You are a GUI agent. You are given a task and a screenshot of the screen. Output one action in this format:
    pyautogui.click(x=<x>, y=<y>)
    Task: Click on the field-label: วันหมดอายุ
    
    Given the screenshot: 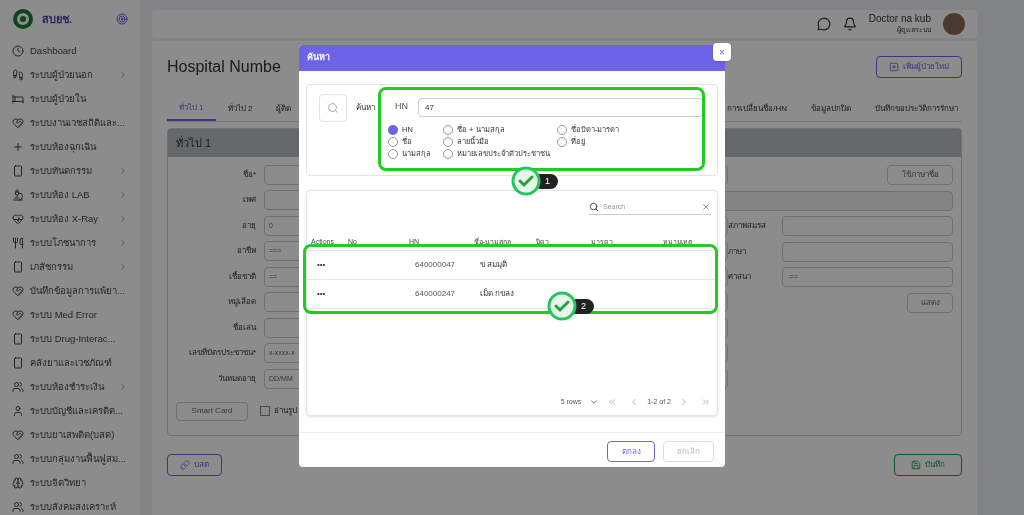 What is the action you would take?
    pyautogui.click(x=236, y=378)
    